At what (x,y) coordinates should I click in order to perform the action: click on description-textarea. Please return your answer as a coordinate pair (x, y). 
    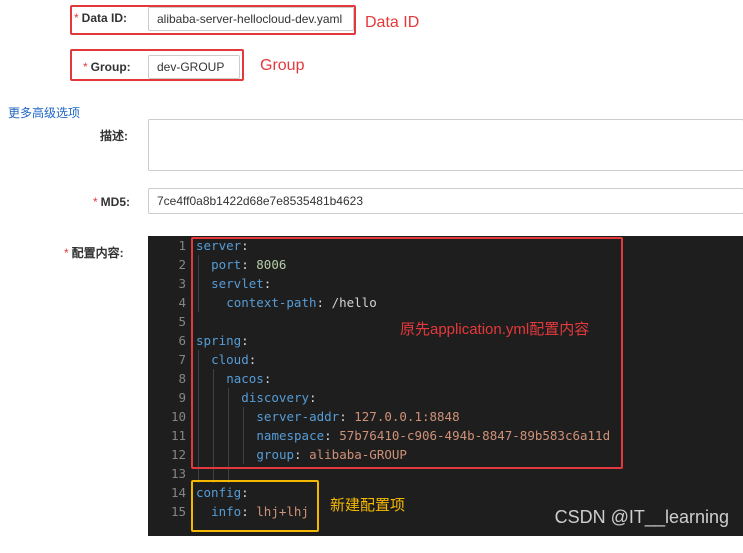
    Looking at the image, I should click on (445, 145).